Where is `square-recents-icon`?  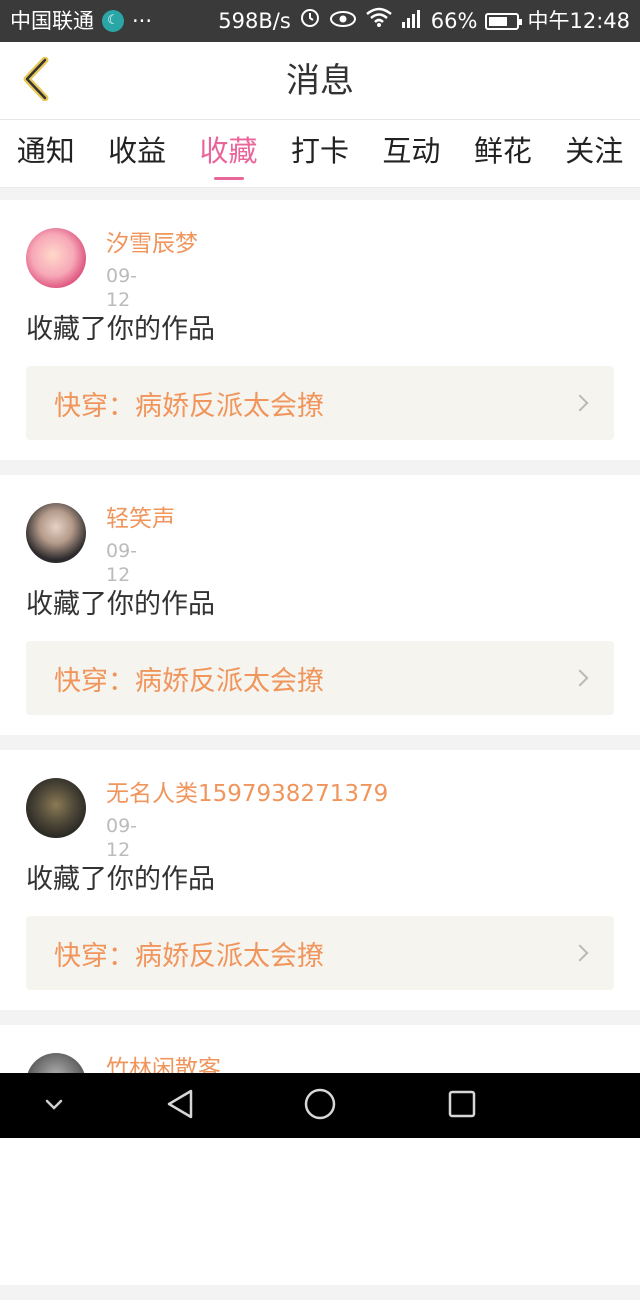 square-recents-icon is located at coordinates (462, 1106).